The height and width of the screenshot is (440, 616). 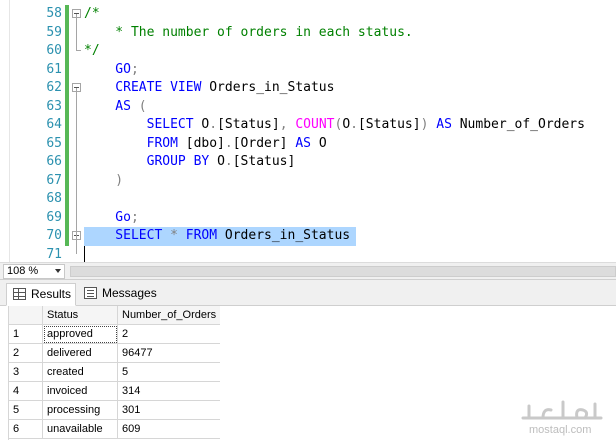 I want to click on table-row: 6 unavailable 609, so click(x=114, y=429).